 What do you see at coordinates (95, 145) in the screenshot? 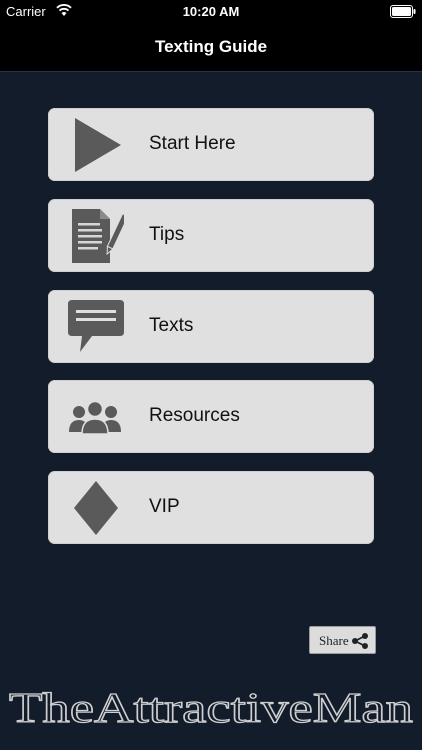
I see `play-icon` at bounding box center [95, 145].